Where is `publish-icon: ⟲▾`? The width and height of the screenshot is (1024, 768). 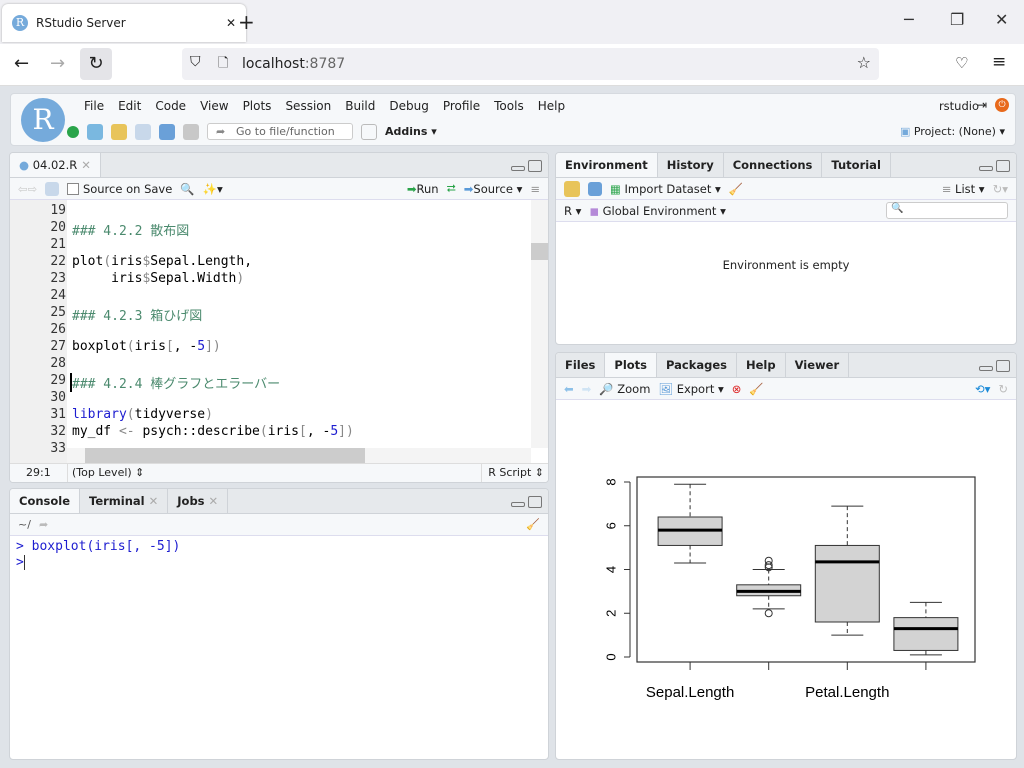 publish-icon: ⟲▾ is located at coordinates (982, 389).